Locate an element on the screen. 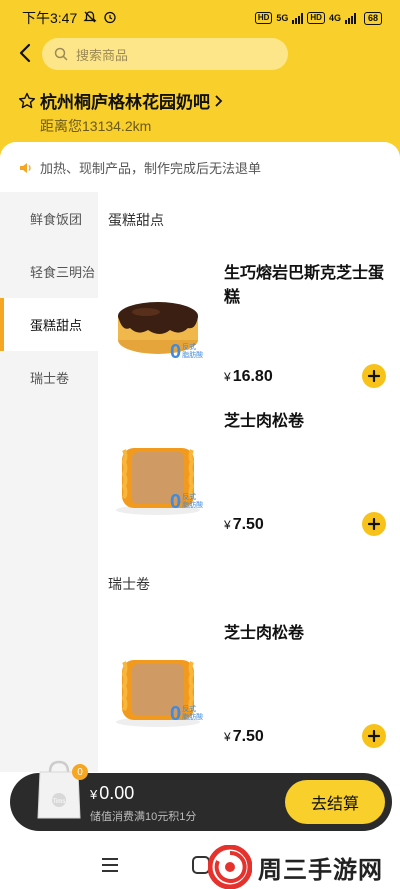  category-item-swiss-roll: 瑞士卷 is located at coordinates (49, 377).